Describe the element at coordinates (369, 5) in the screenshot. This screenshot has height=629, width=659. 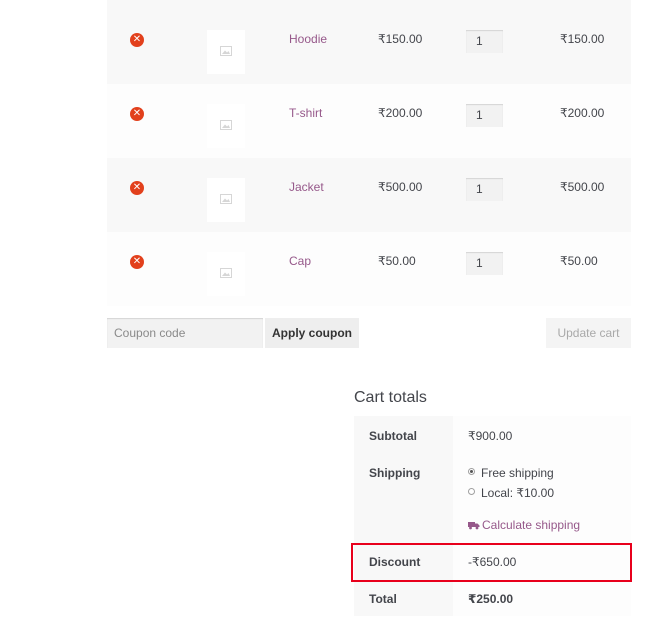
I see `cart-table-header-strip` at that location.